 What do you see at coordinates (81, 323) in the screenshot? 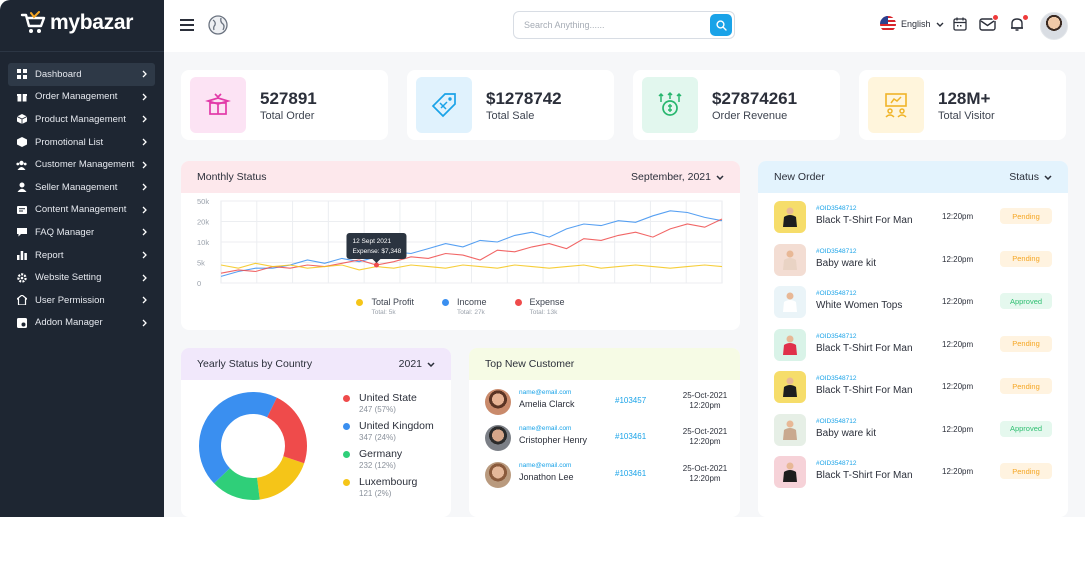
I see `sidebar-item-addon-manager: Addon Manager` at bounding box center [81, 323].